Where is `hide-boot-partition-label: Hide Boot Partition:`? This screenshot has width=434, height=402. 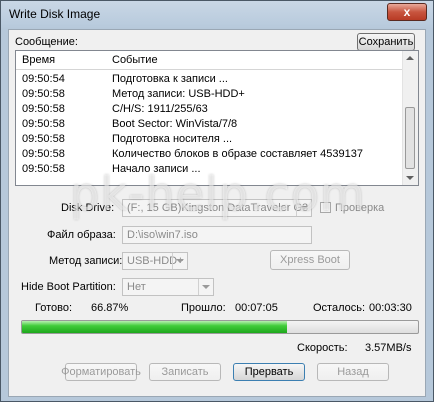 hide-boot-partition-label: Hide Boot Partition: is located at coordinates (68, 287).